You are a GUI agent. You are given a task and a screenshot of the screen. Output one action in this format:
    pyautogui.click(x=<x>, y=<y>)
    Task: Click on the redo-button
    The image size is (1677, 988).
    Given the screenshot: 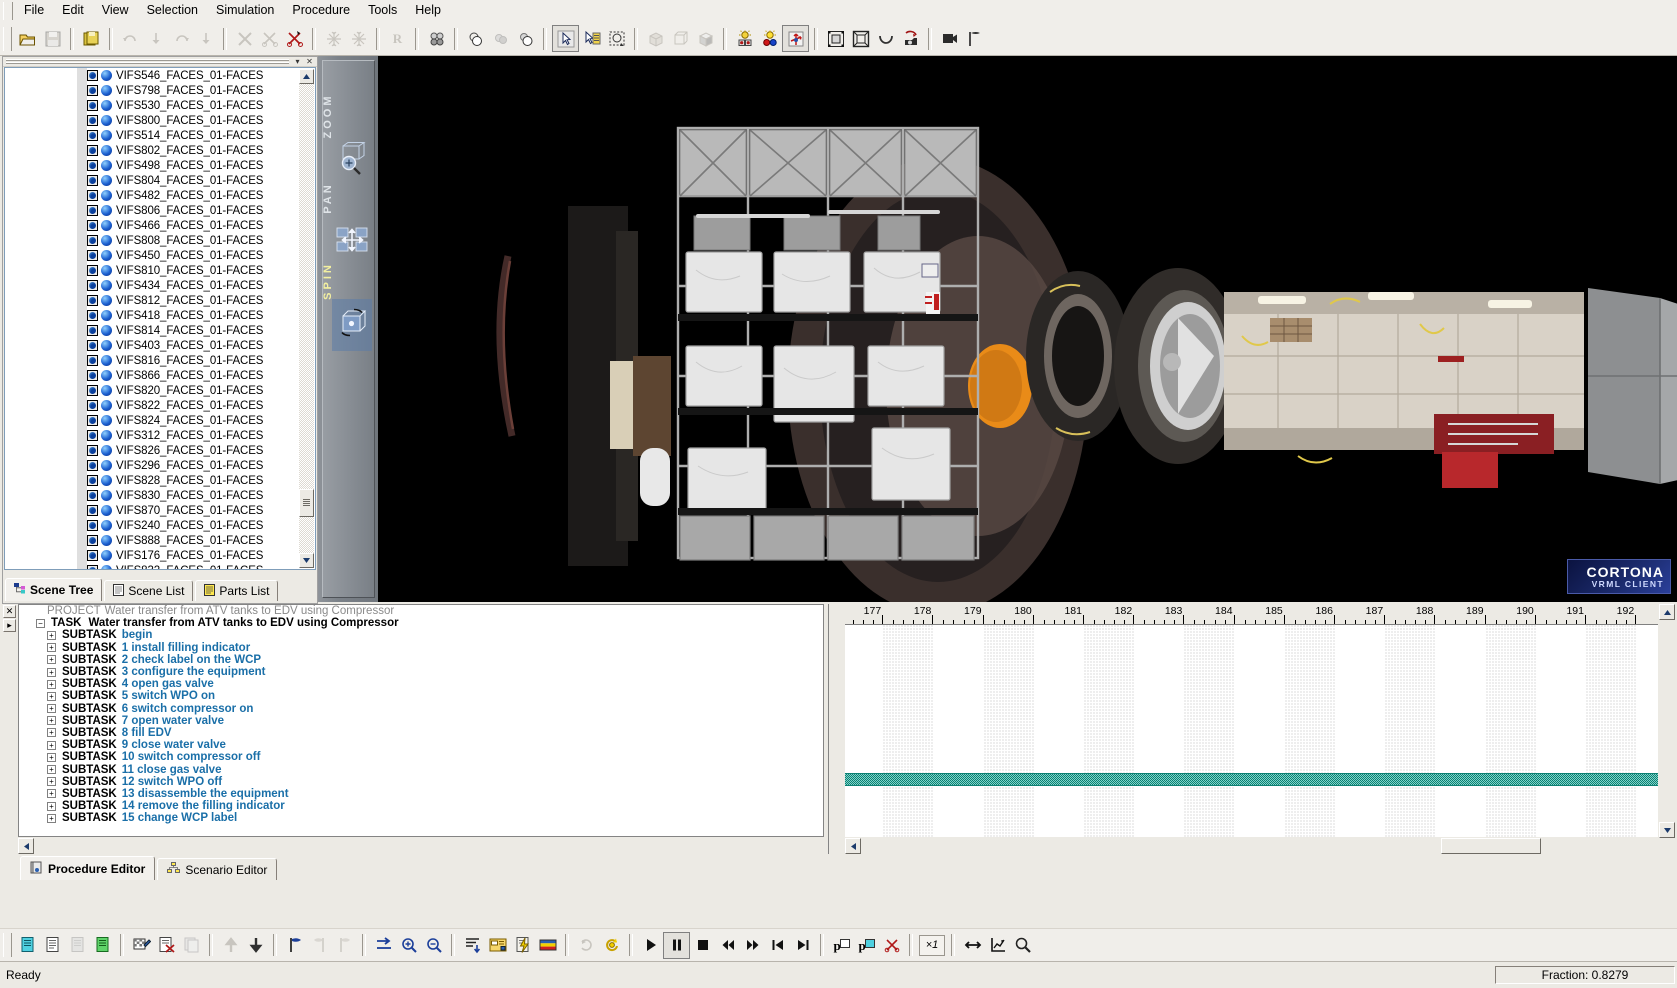 What is the action you would take?
    pyautogui.click(x=180, y=38)
    